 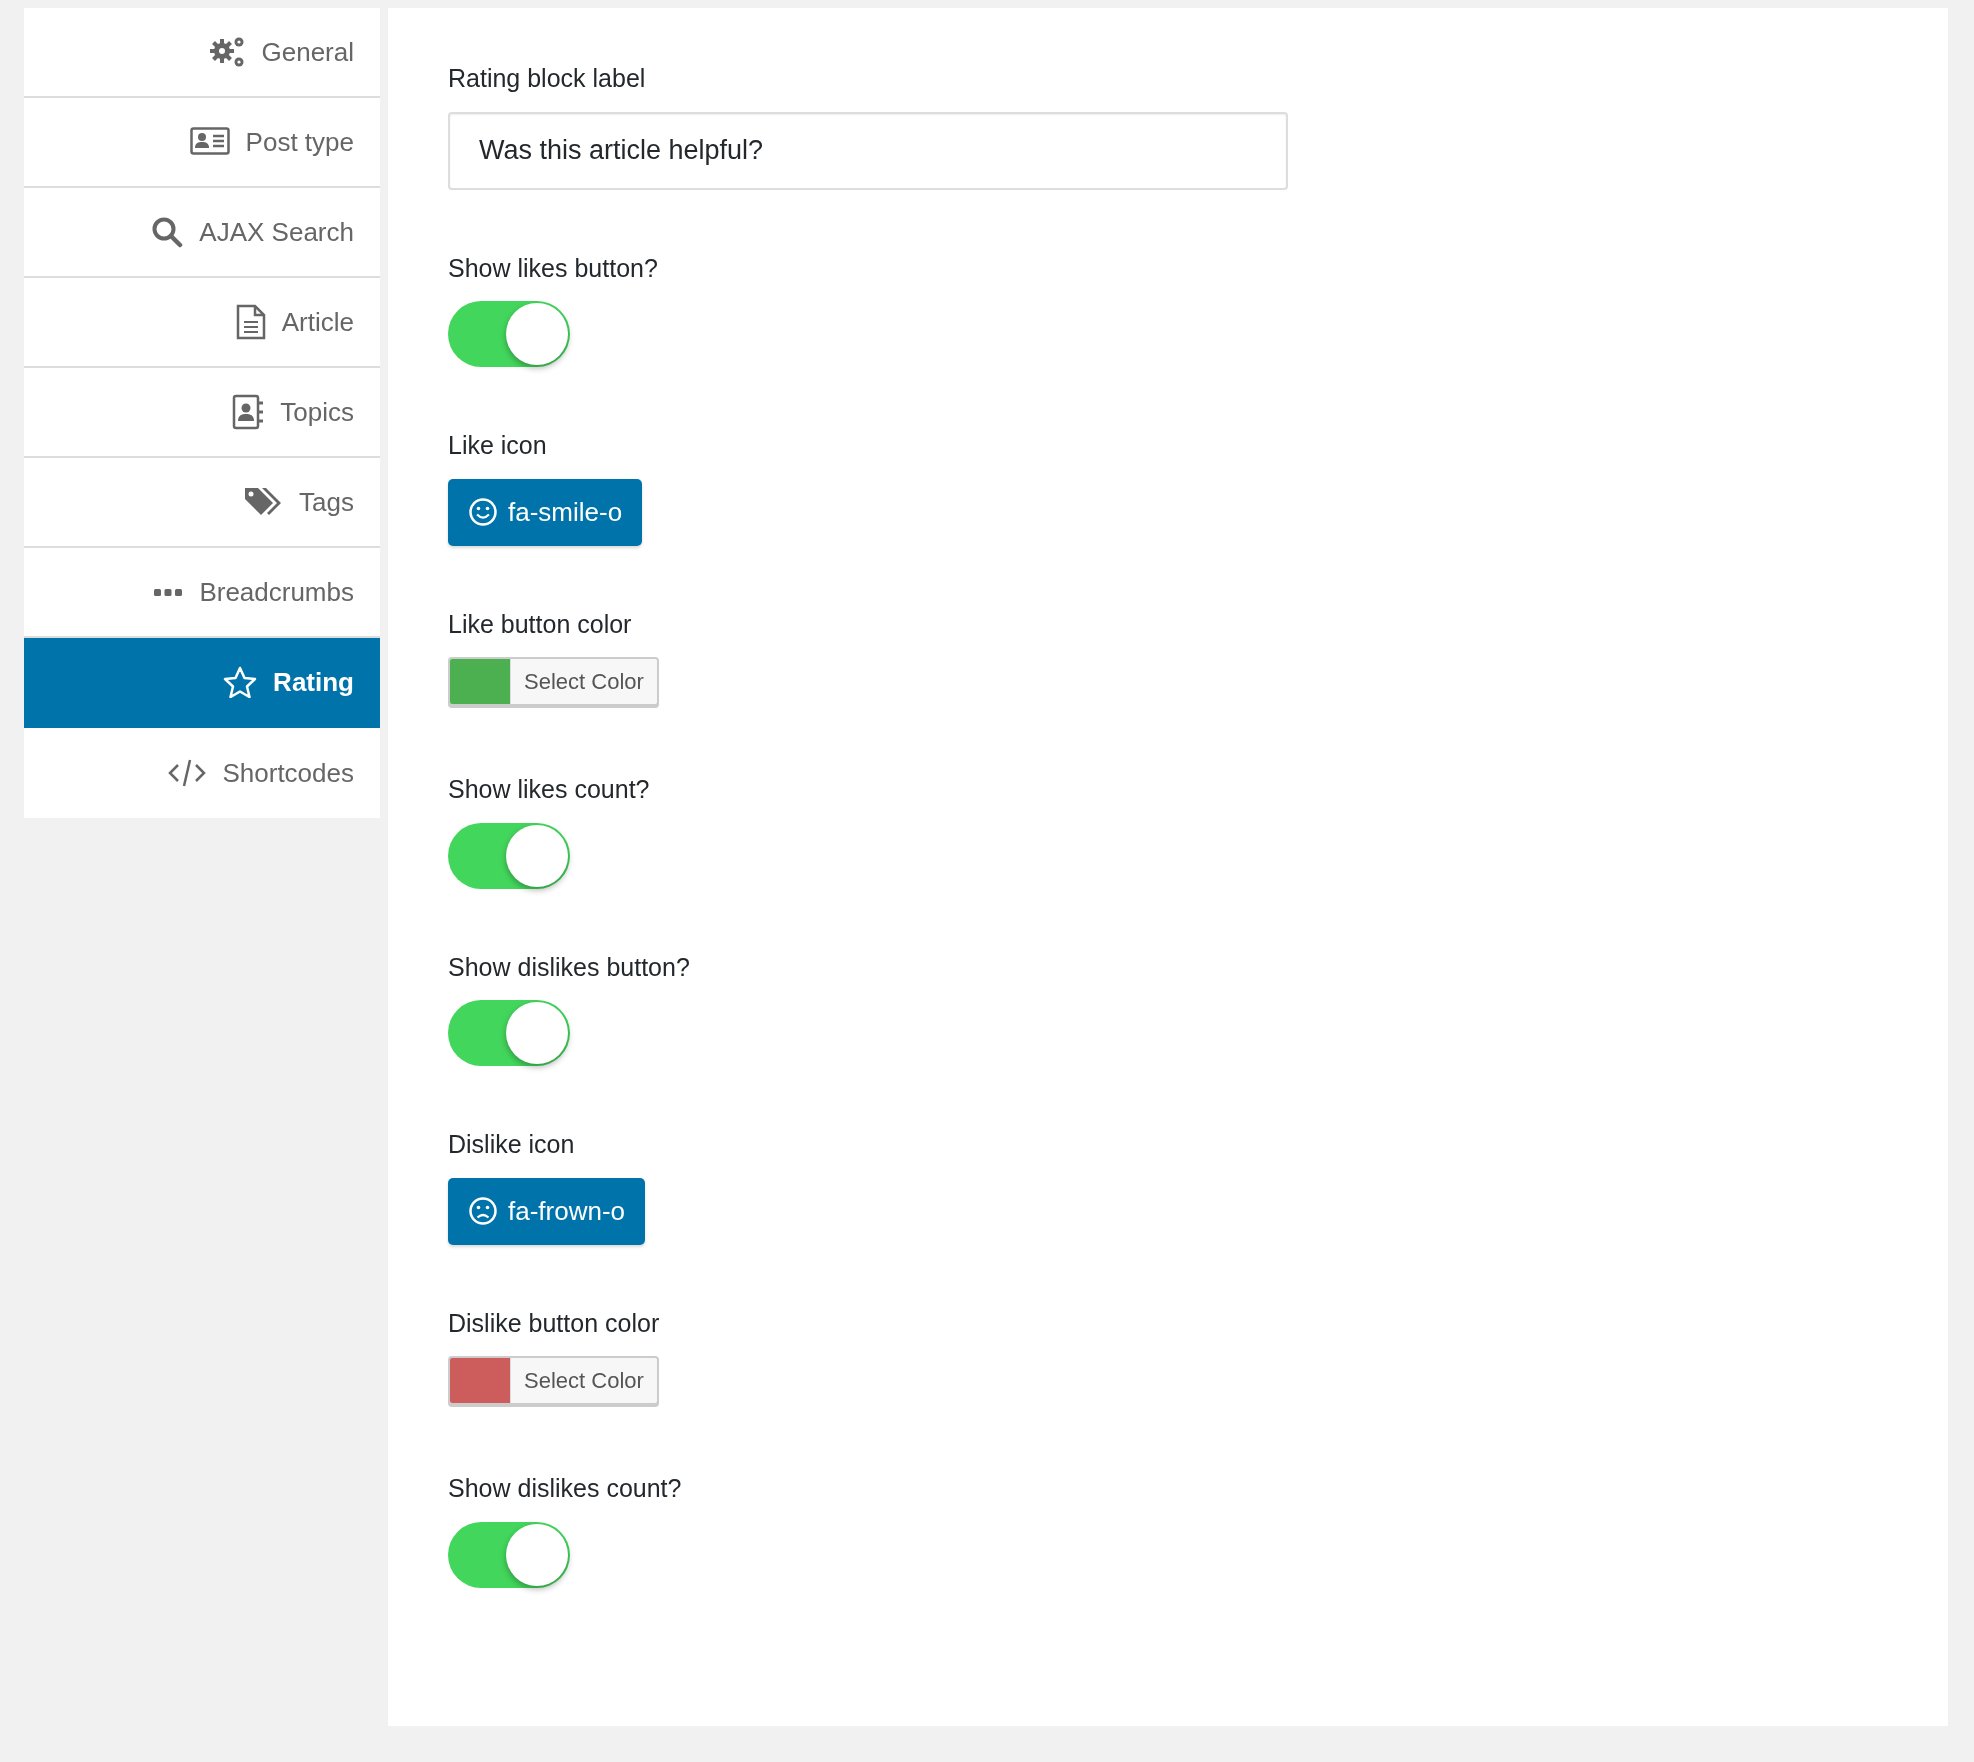 I want to click on ellipsis-icon, so click(x=168, y=592).